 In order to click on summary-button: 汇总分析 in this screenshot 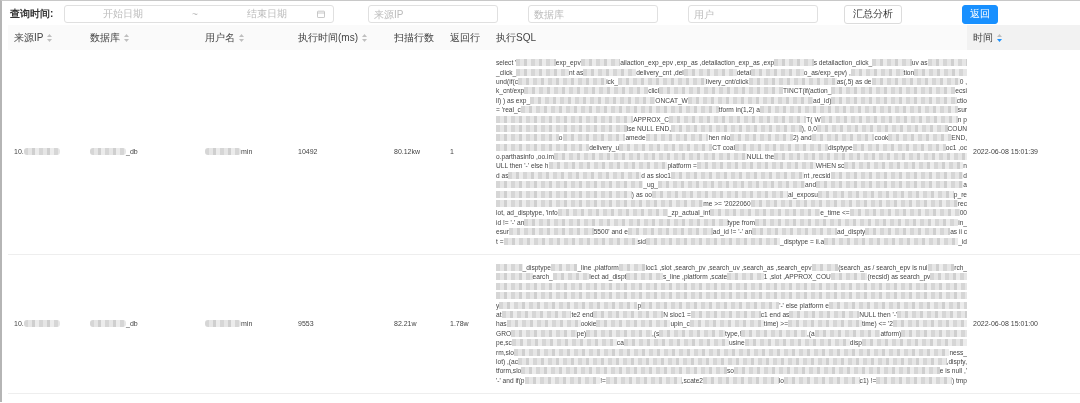, I will do `click(873, 14)`.